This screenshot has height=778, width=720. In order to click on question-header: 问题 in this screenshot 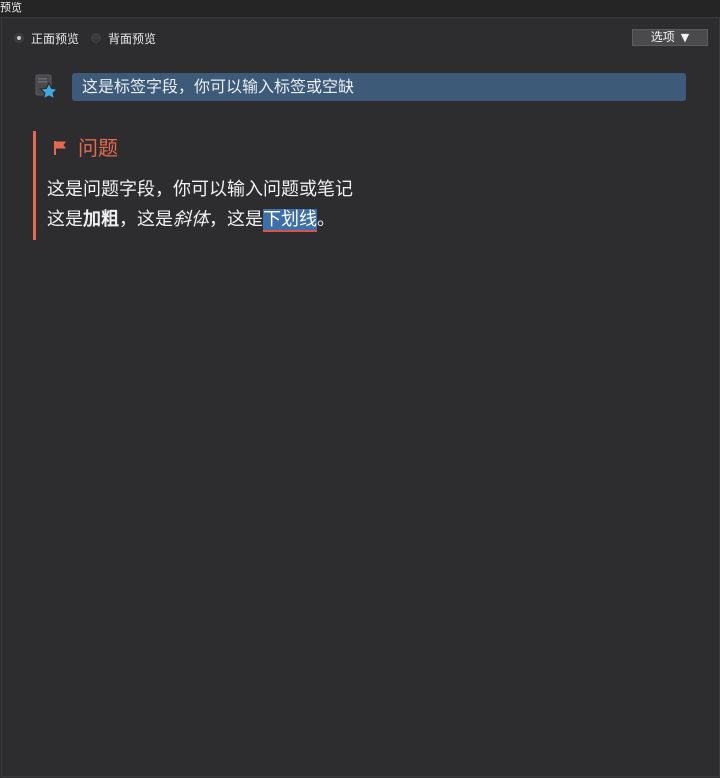, I will do `click(85, 148)`.